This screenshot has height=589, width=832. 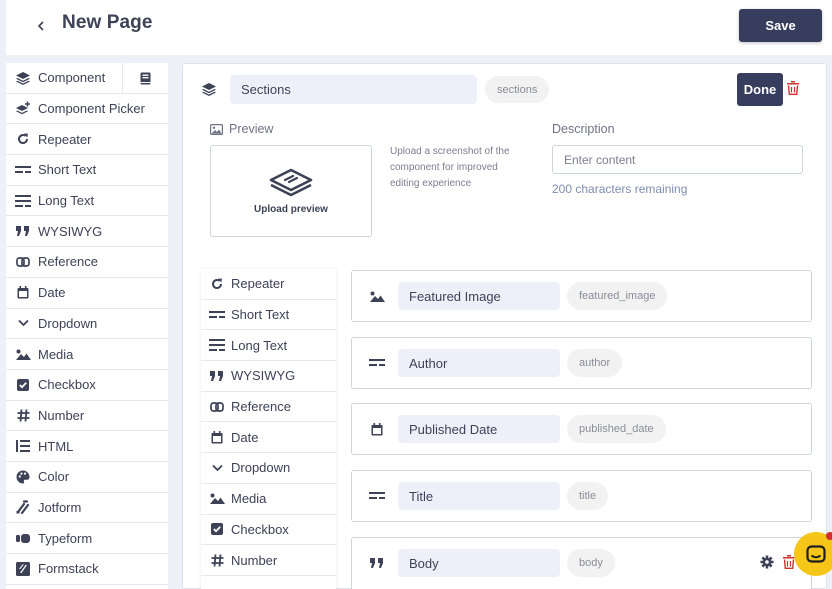 I want to click on back-button, so click(x=41, y=26).